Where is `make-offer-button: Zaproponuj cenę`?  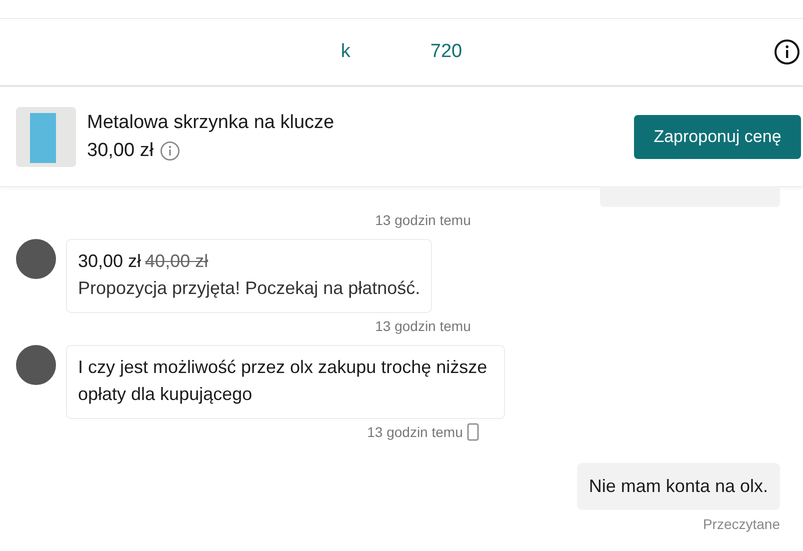 make-offer-button: Zaproponuj cenę is located at coordinates (717, 136).